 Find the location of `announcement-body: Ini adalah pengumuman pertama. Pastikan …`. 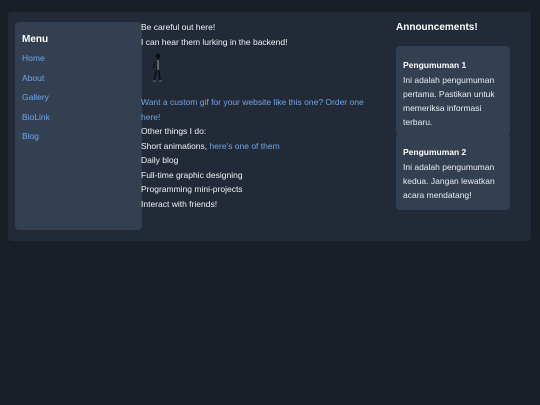

announcement-body: Ini adalah pengumuman pertama. Pastikan … is located at coordinates (449, 101).